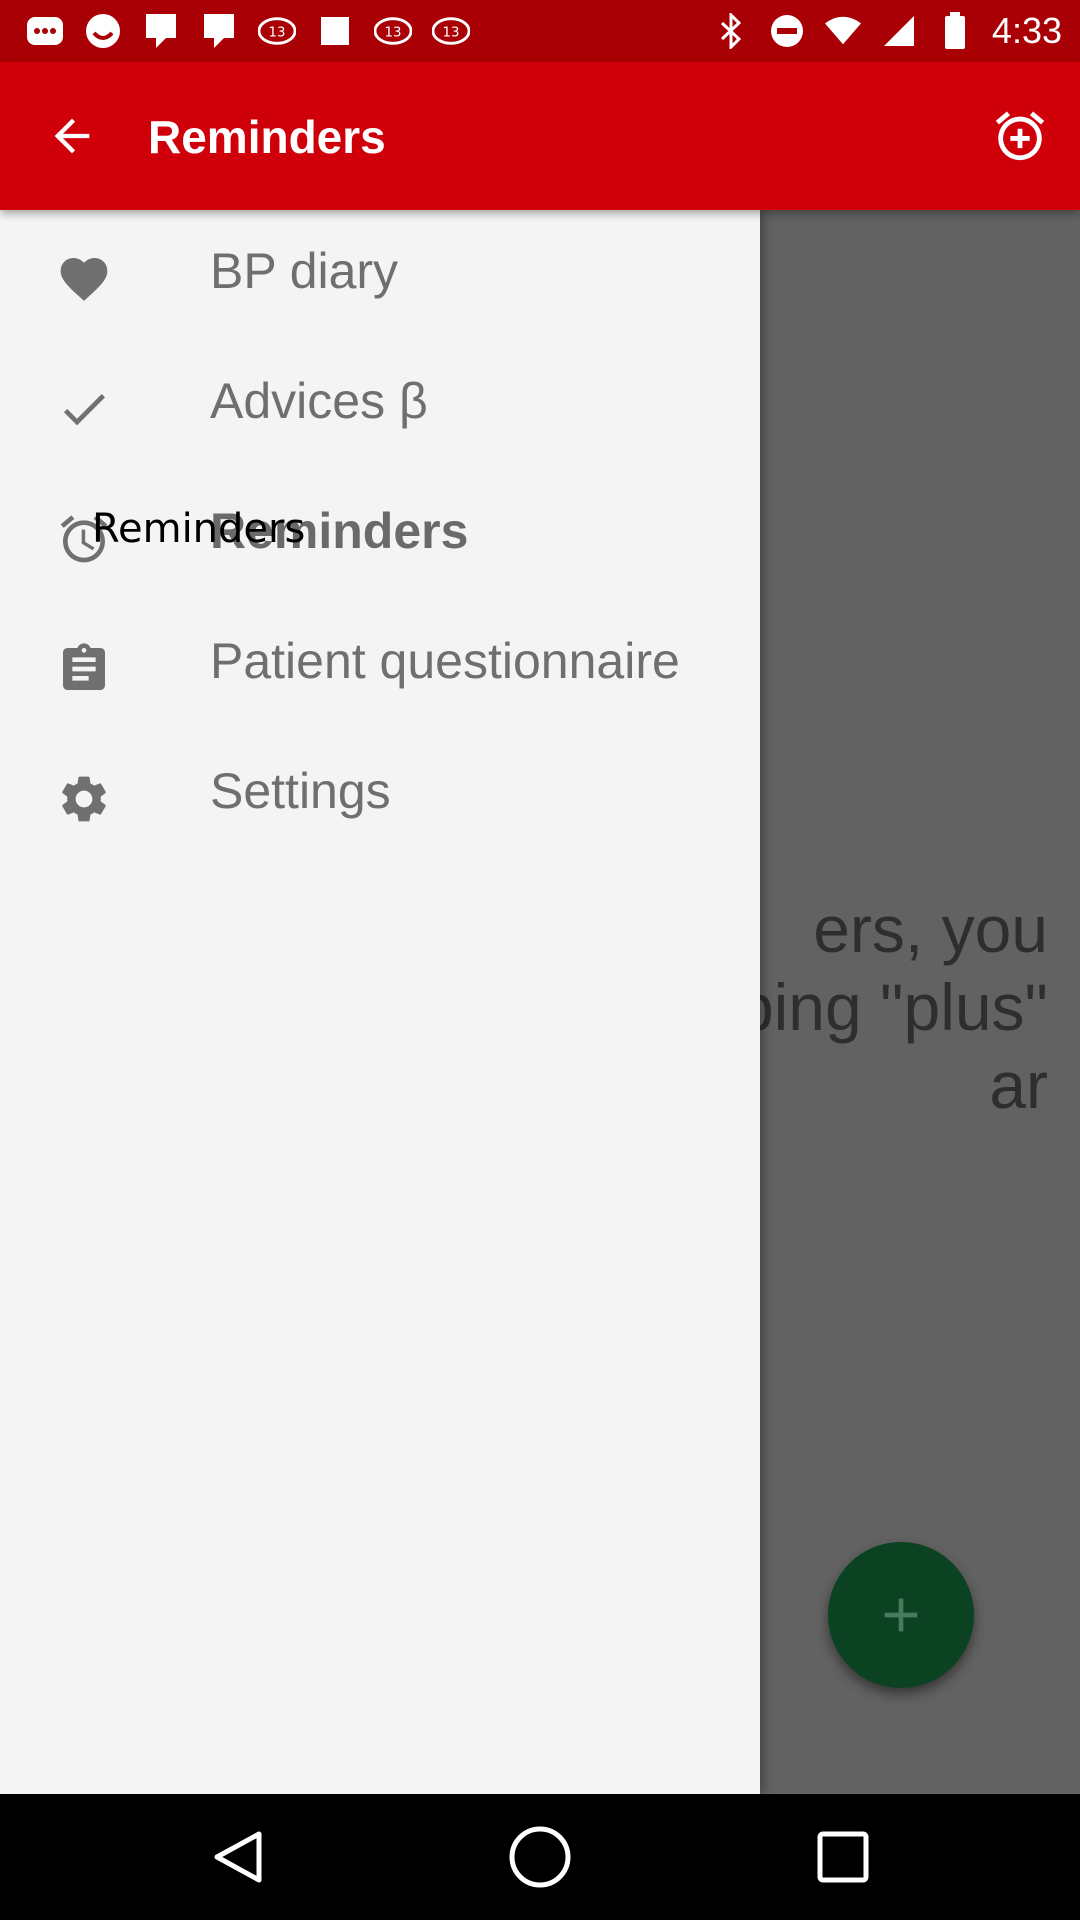 The height and width of the screenshot is (1920, 1080). I want to click on drawer-item-label: Patient questionnaire, so click(445, 661).